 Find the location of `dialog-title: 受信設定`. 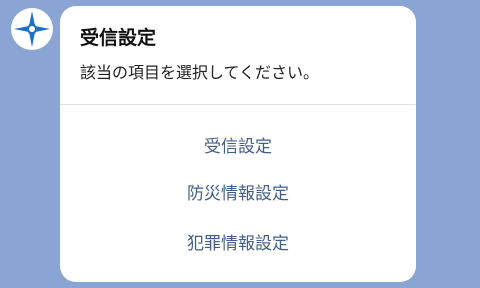

dialog-title: 受信設定 is located at coordinates (118, 38).